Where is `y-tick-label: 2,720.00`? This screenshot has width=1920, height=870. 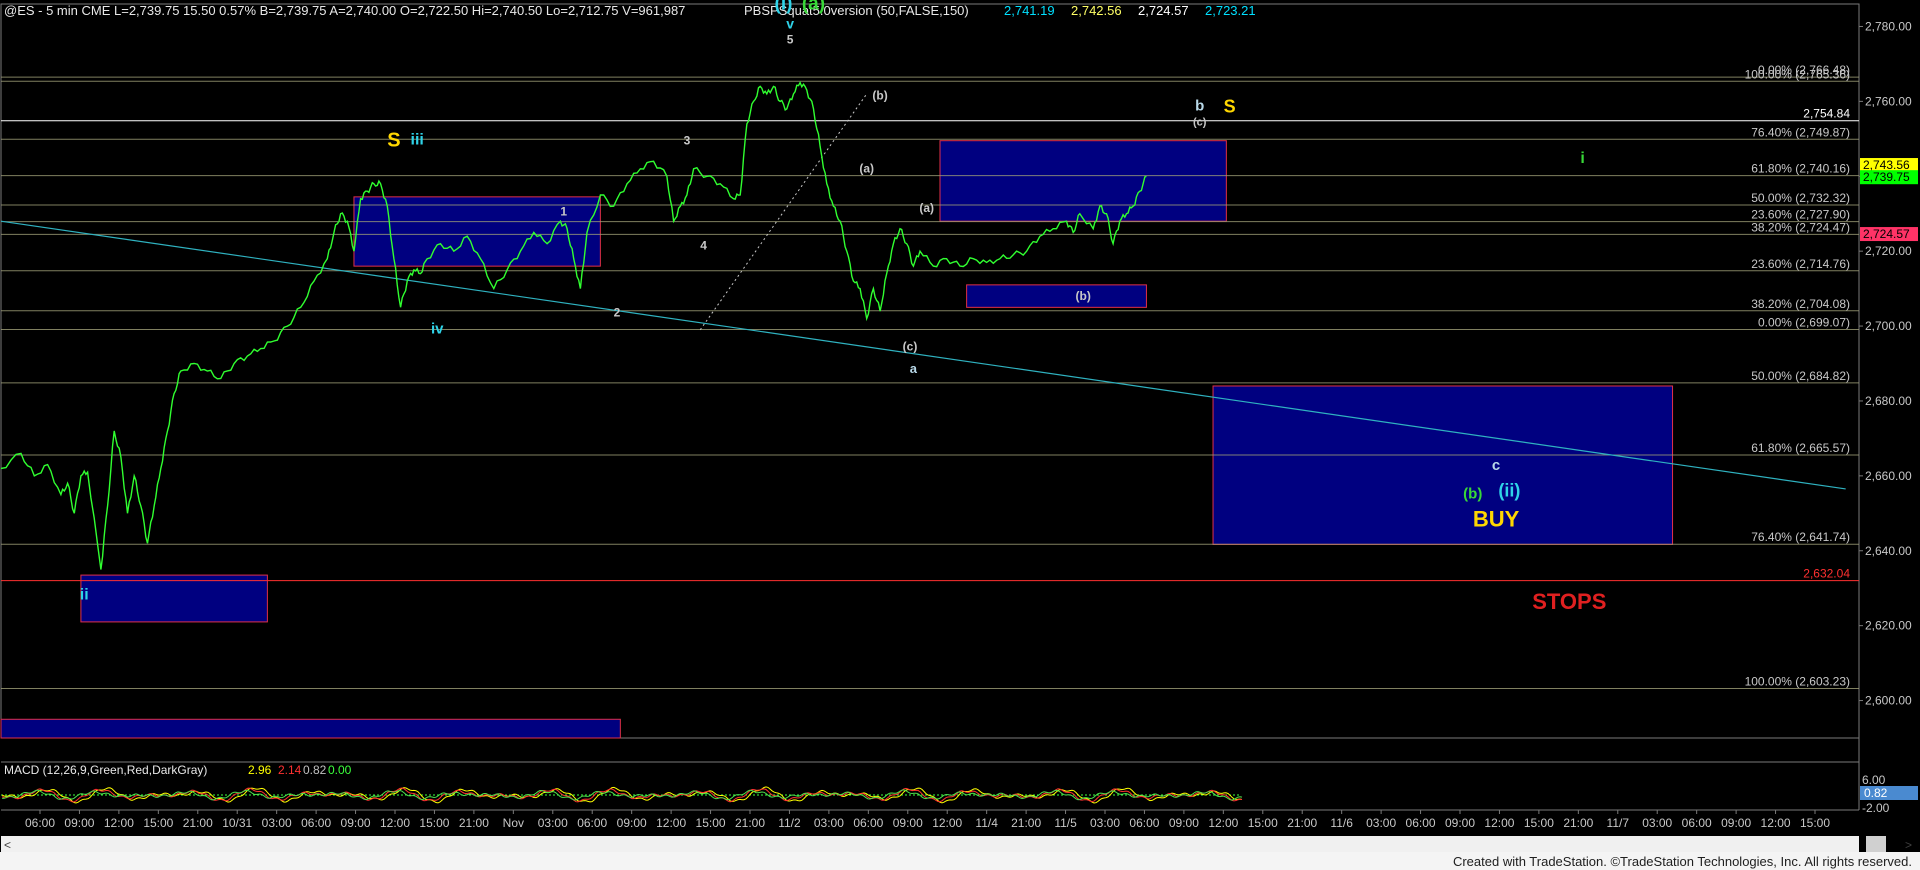 y-tick-label: 2,720.00 is located at coordinates (1888, 251).